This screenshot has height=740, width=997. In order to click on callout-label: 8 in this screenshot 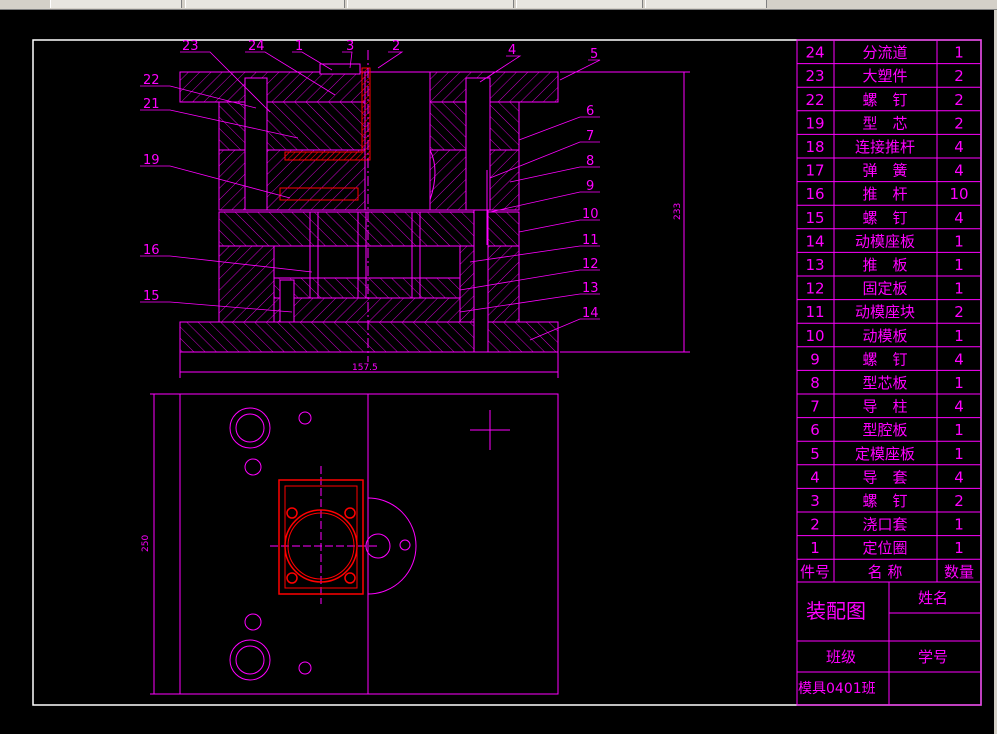, I will do `click(590, 161)`.